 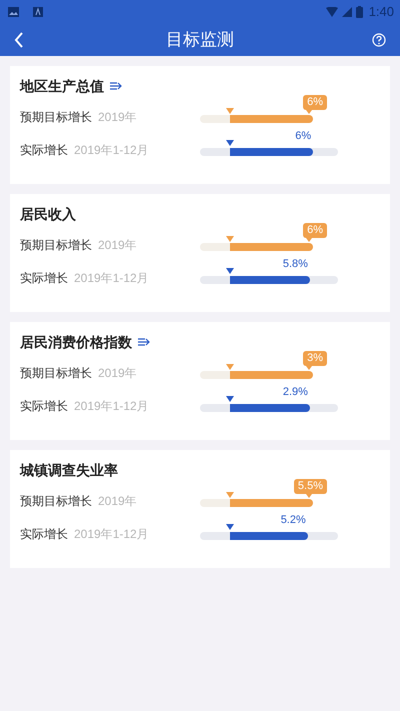 What do you see at coordinates (69, 470) in the screenshot?
I see `card-title: 城镇调查失业率` at bounding box center [69, 470].